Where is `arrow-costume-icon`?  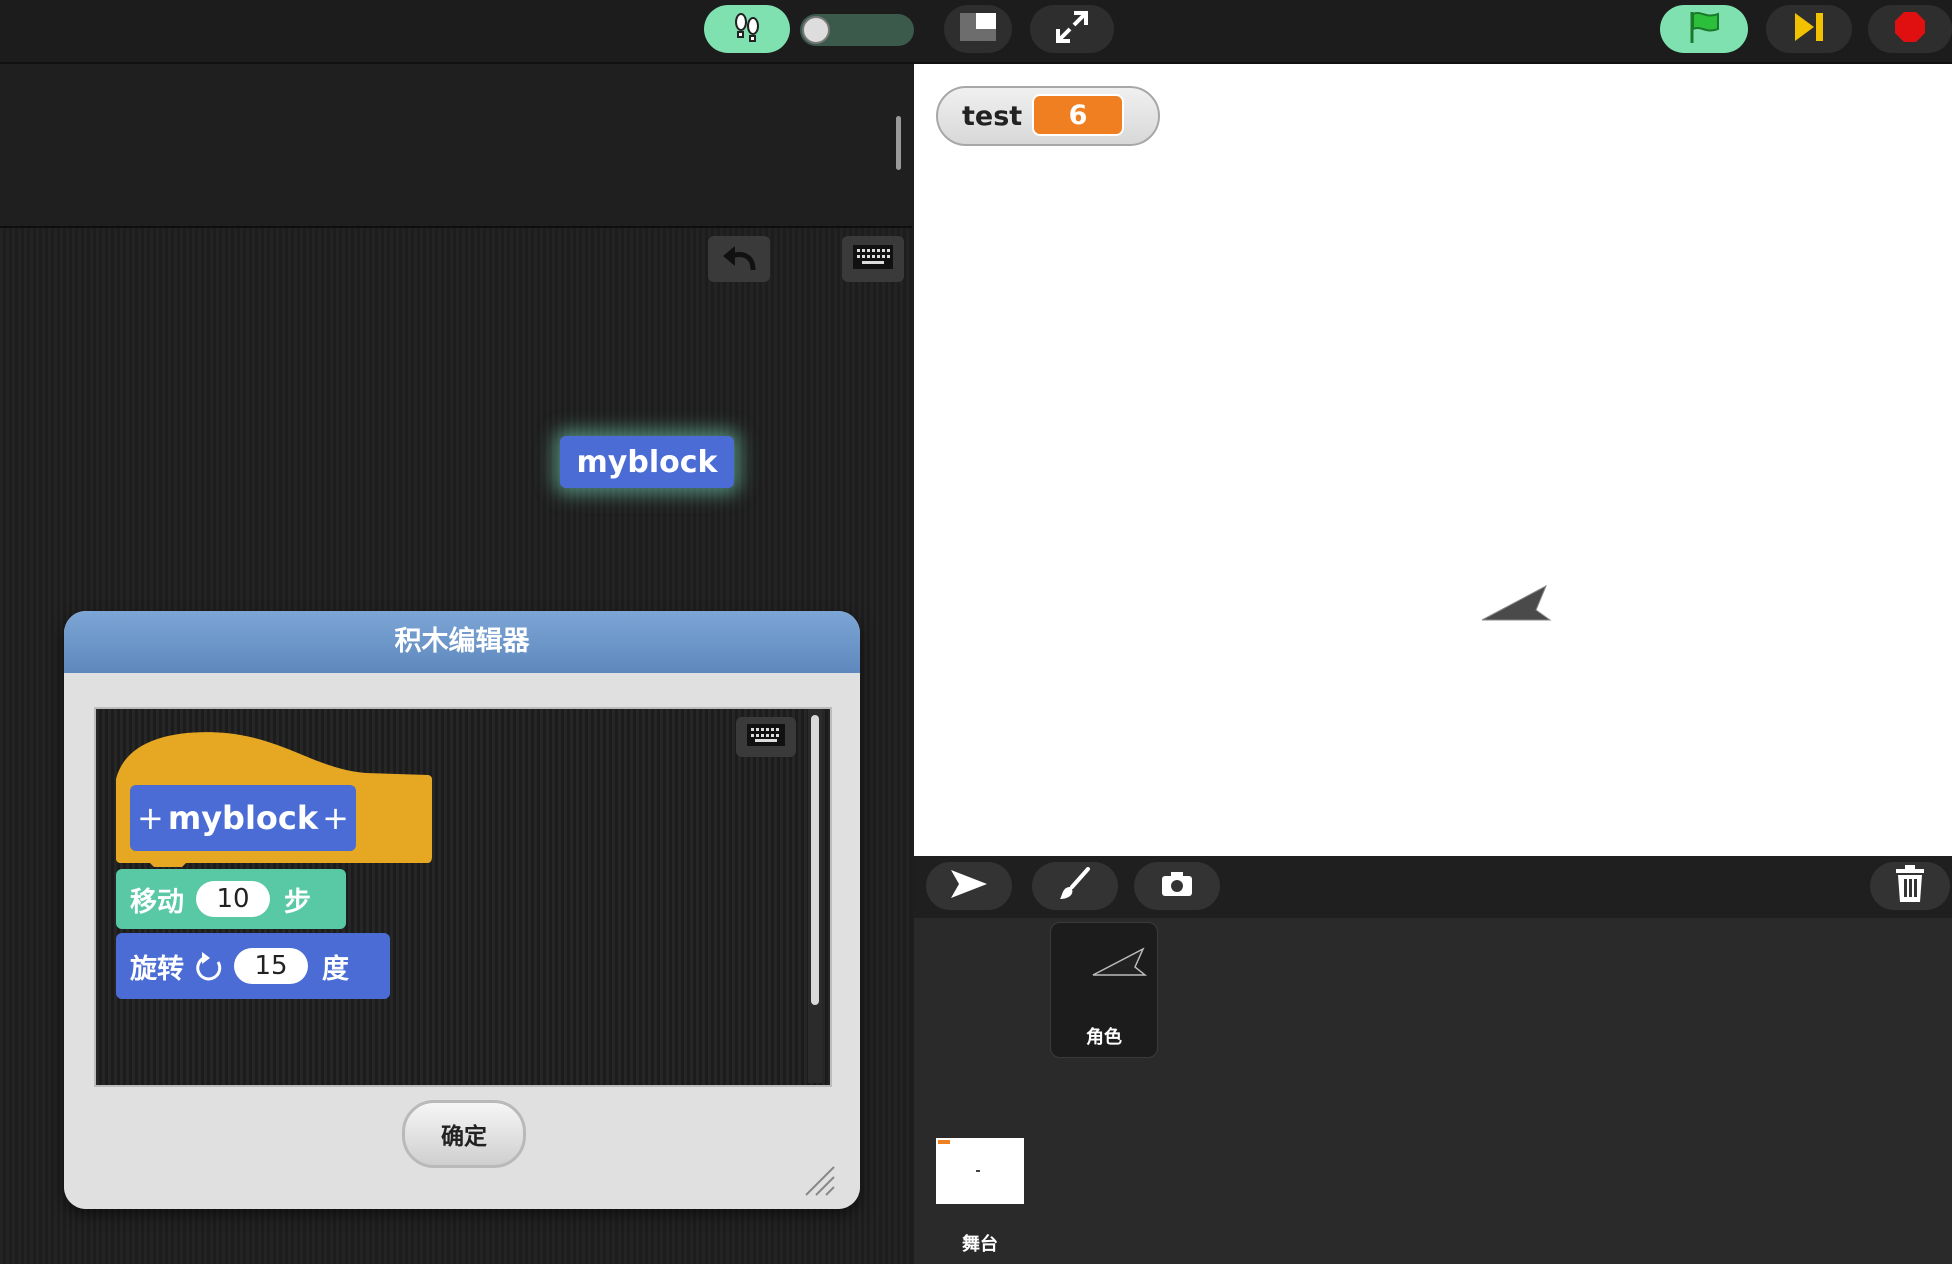 arrow-costume-icon is located at coordinates (1516, 602).